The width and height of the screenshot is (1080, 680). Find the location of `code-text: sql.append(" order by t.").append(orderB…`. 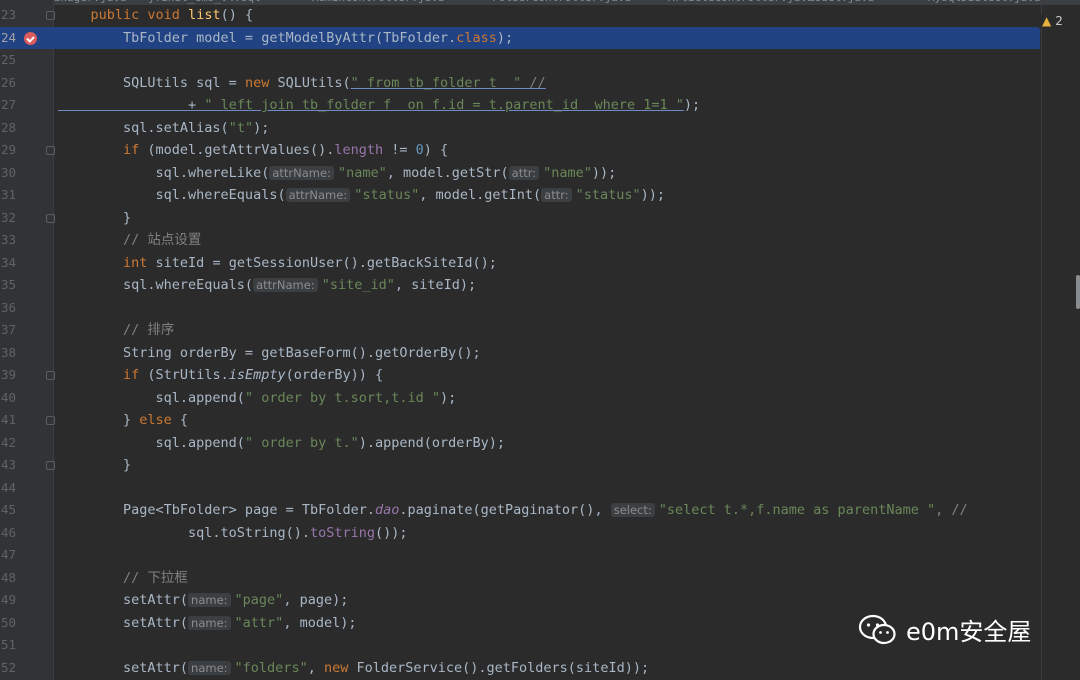

code-text: sql.append(" order by t.").append(orderB… is located at coordinates (282, 443).